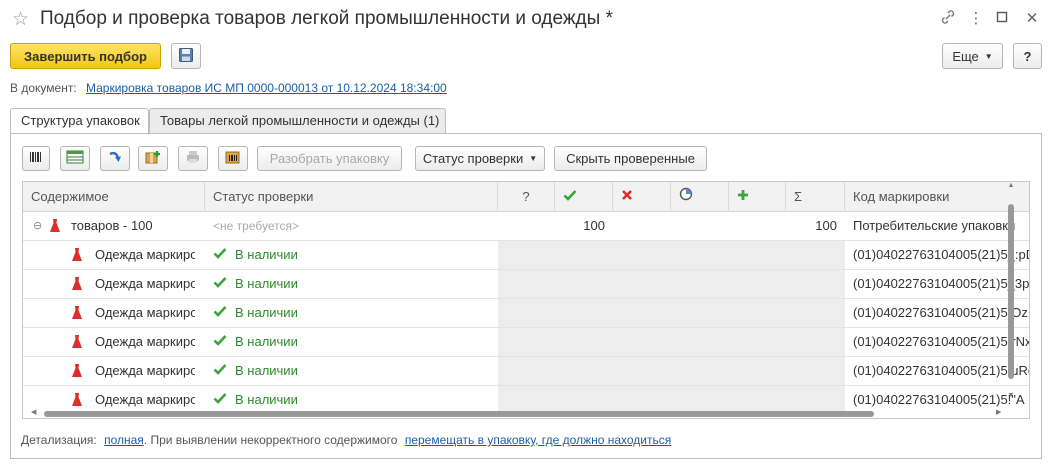 The width and height of the screenshot is (1060, 470). I want to click on scan-barcode-button, so click(36, 158).